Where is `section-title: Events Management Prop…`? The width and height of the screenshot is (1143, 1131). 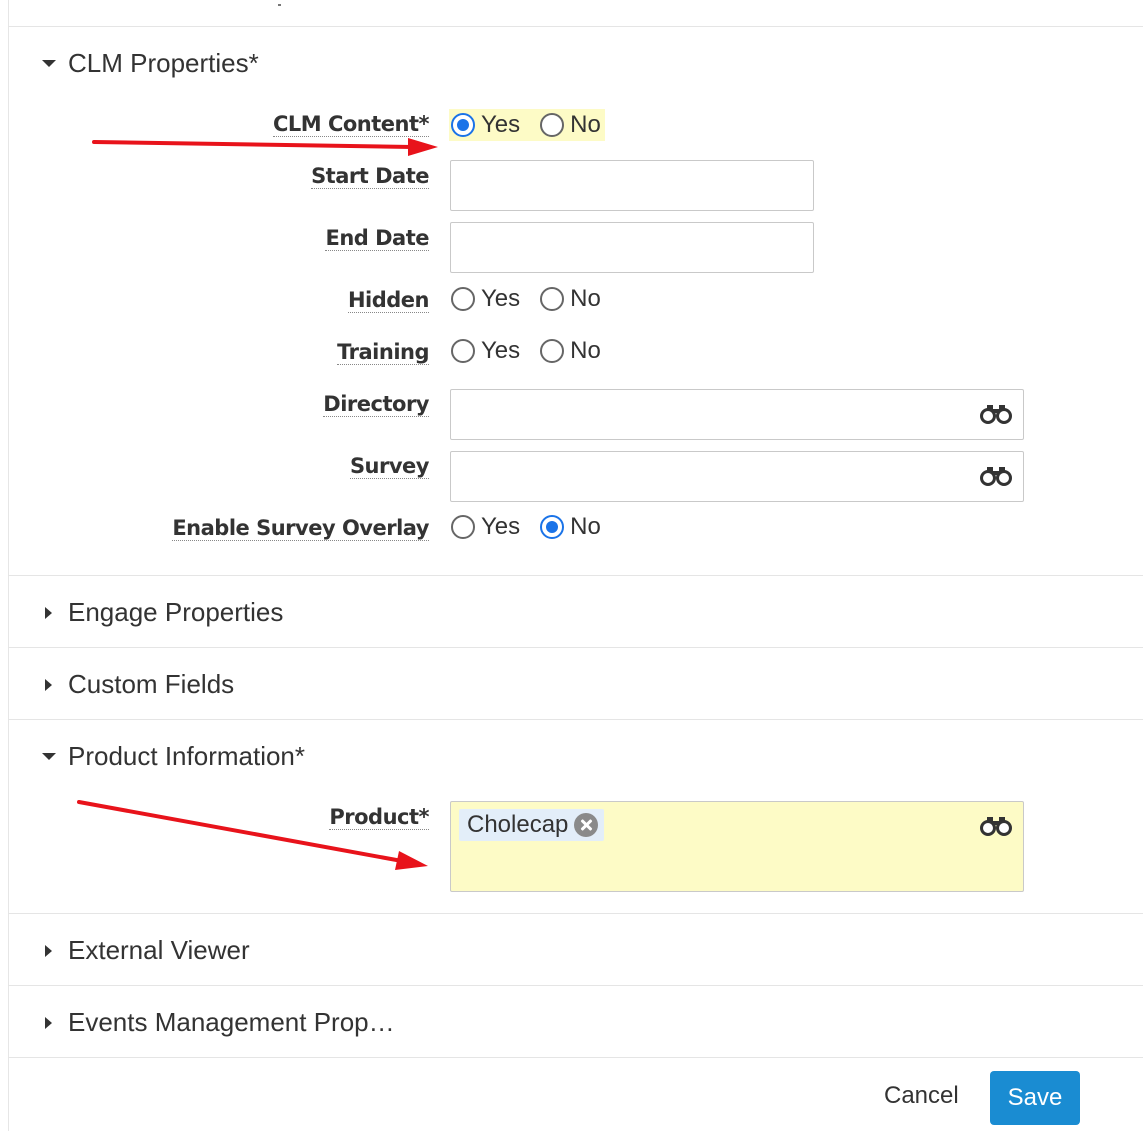
section-title: Events Management Prop… is located at coordinates (231, 1022).